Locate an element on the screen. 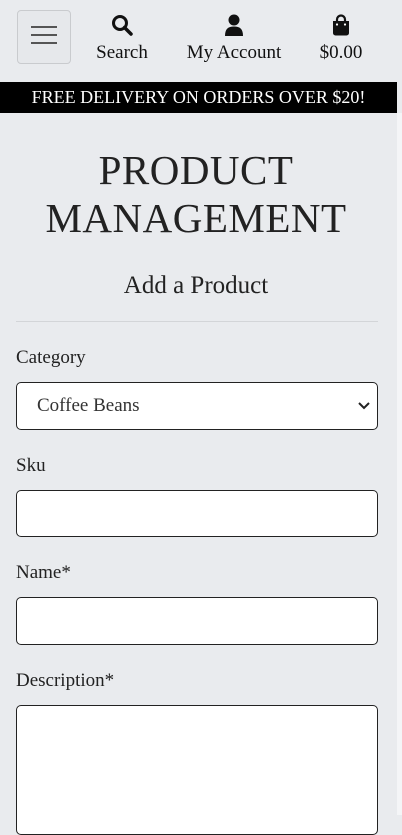 Image resolution: width=402 pixels, height=835 pixels. scrollbar-track is located at coordinates (399, 464).